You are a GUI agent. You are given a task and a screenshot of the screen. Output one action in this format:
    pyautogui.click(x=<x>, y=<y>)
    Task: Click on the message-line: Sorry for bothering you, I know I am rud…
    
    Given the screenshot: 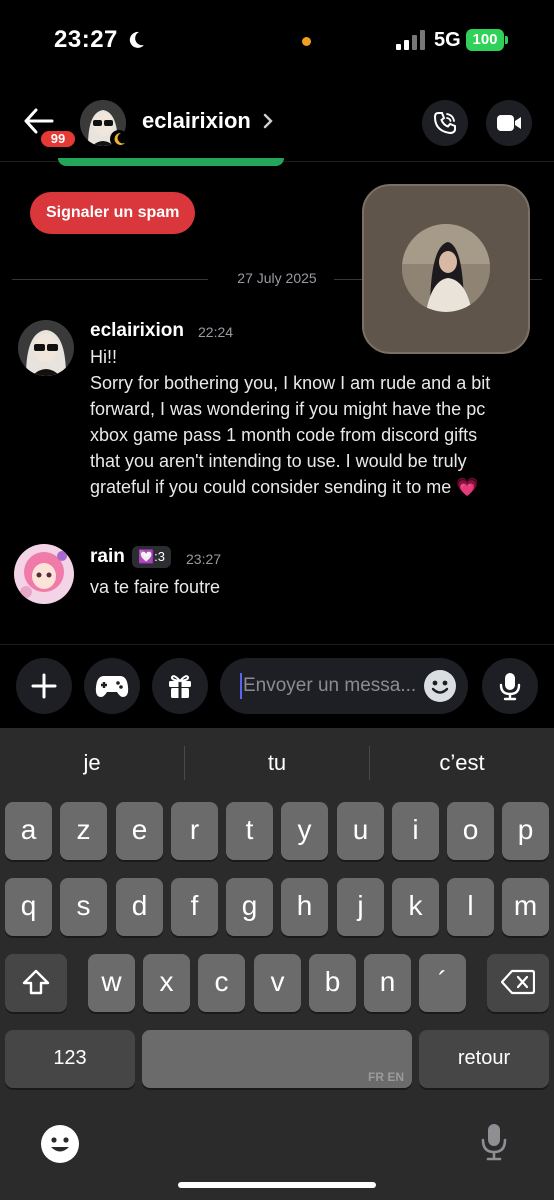 What is the action you would take?
    pyautogui.click(x=290, y=383)
    